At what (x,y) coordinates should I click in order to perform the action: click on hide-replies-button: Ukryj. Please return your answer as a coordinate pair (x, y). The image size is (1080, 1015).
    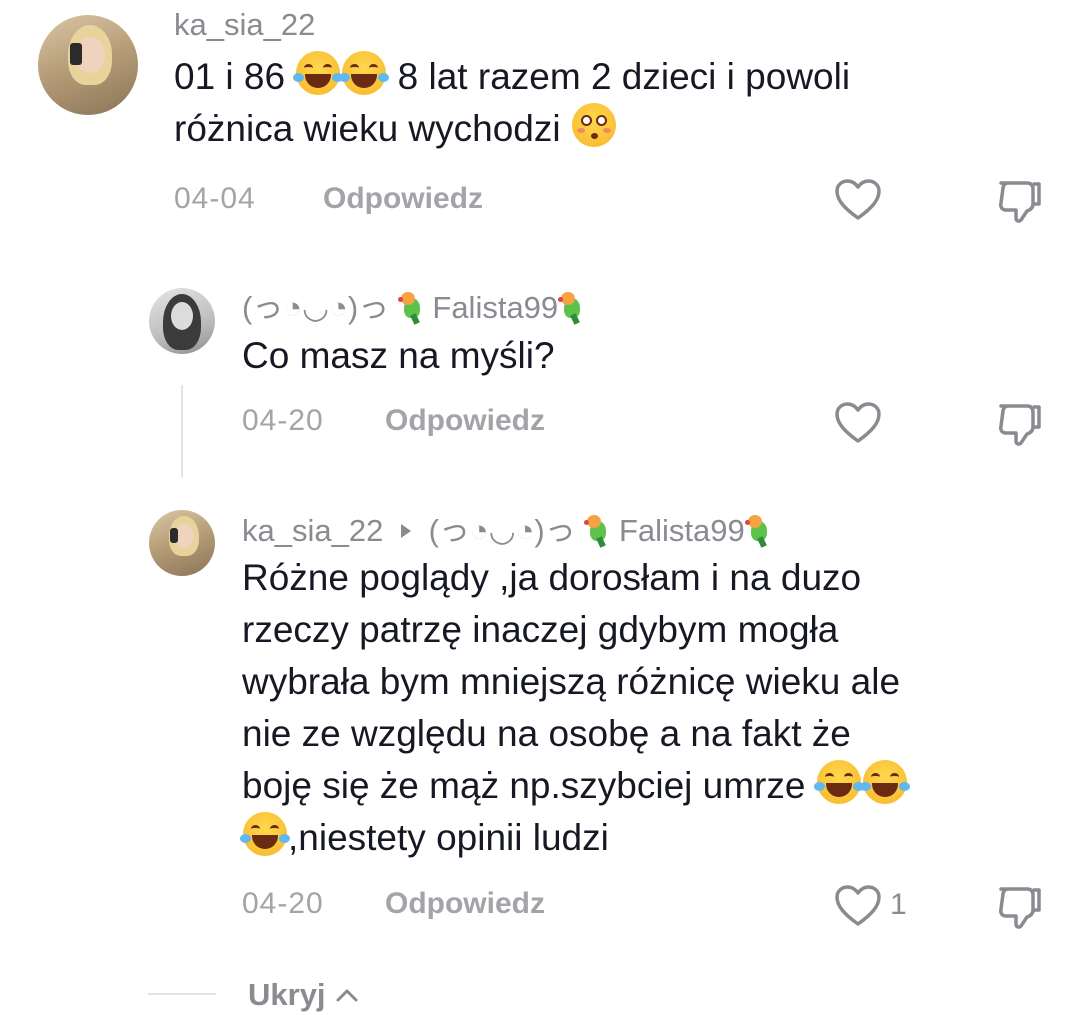
    Looking at the image, I should click on (304, 995).